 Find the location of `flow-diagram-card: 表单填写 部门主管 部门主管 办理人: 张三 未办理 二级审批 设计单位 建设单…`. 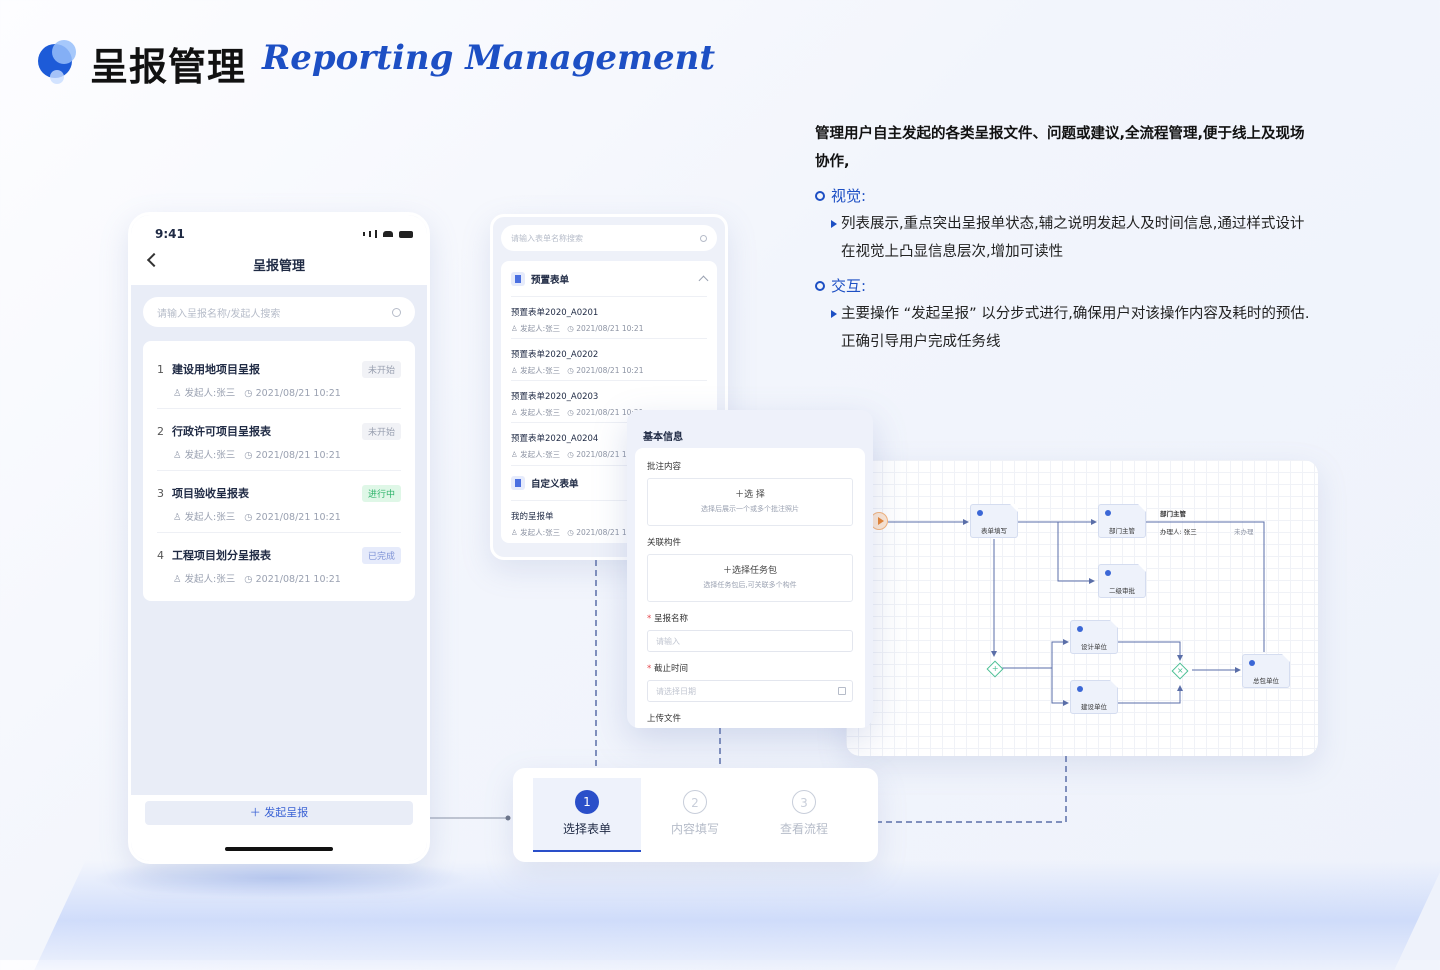

flow-diagram-card: 表单填写 部门主管 部门主管 办理人: 张三 未办理 二级审批 设计单位 建设单… is located at coordinates (1082, 608).